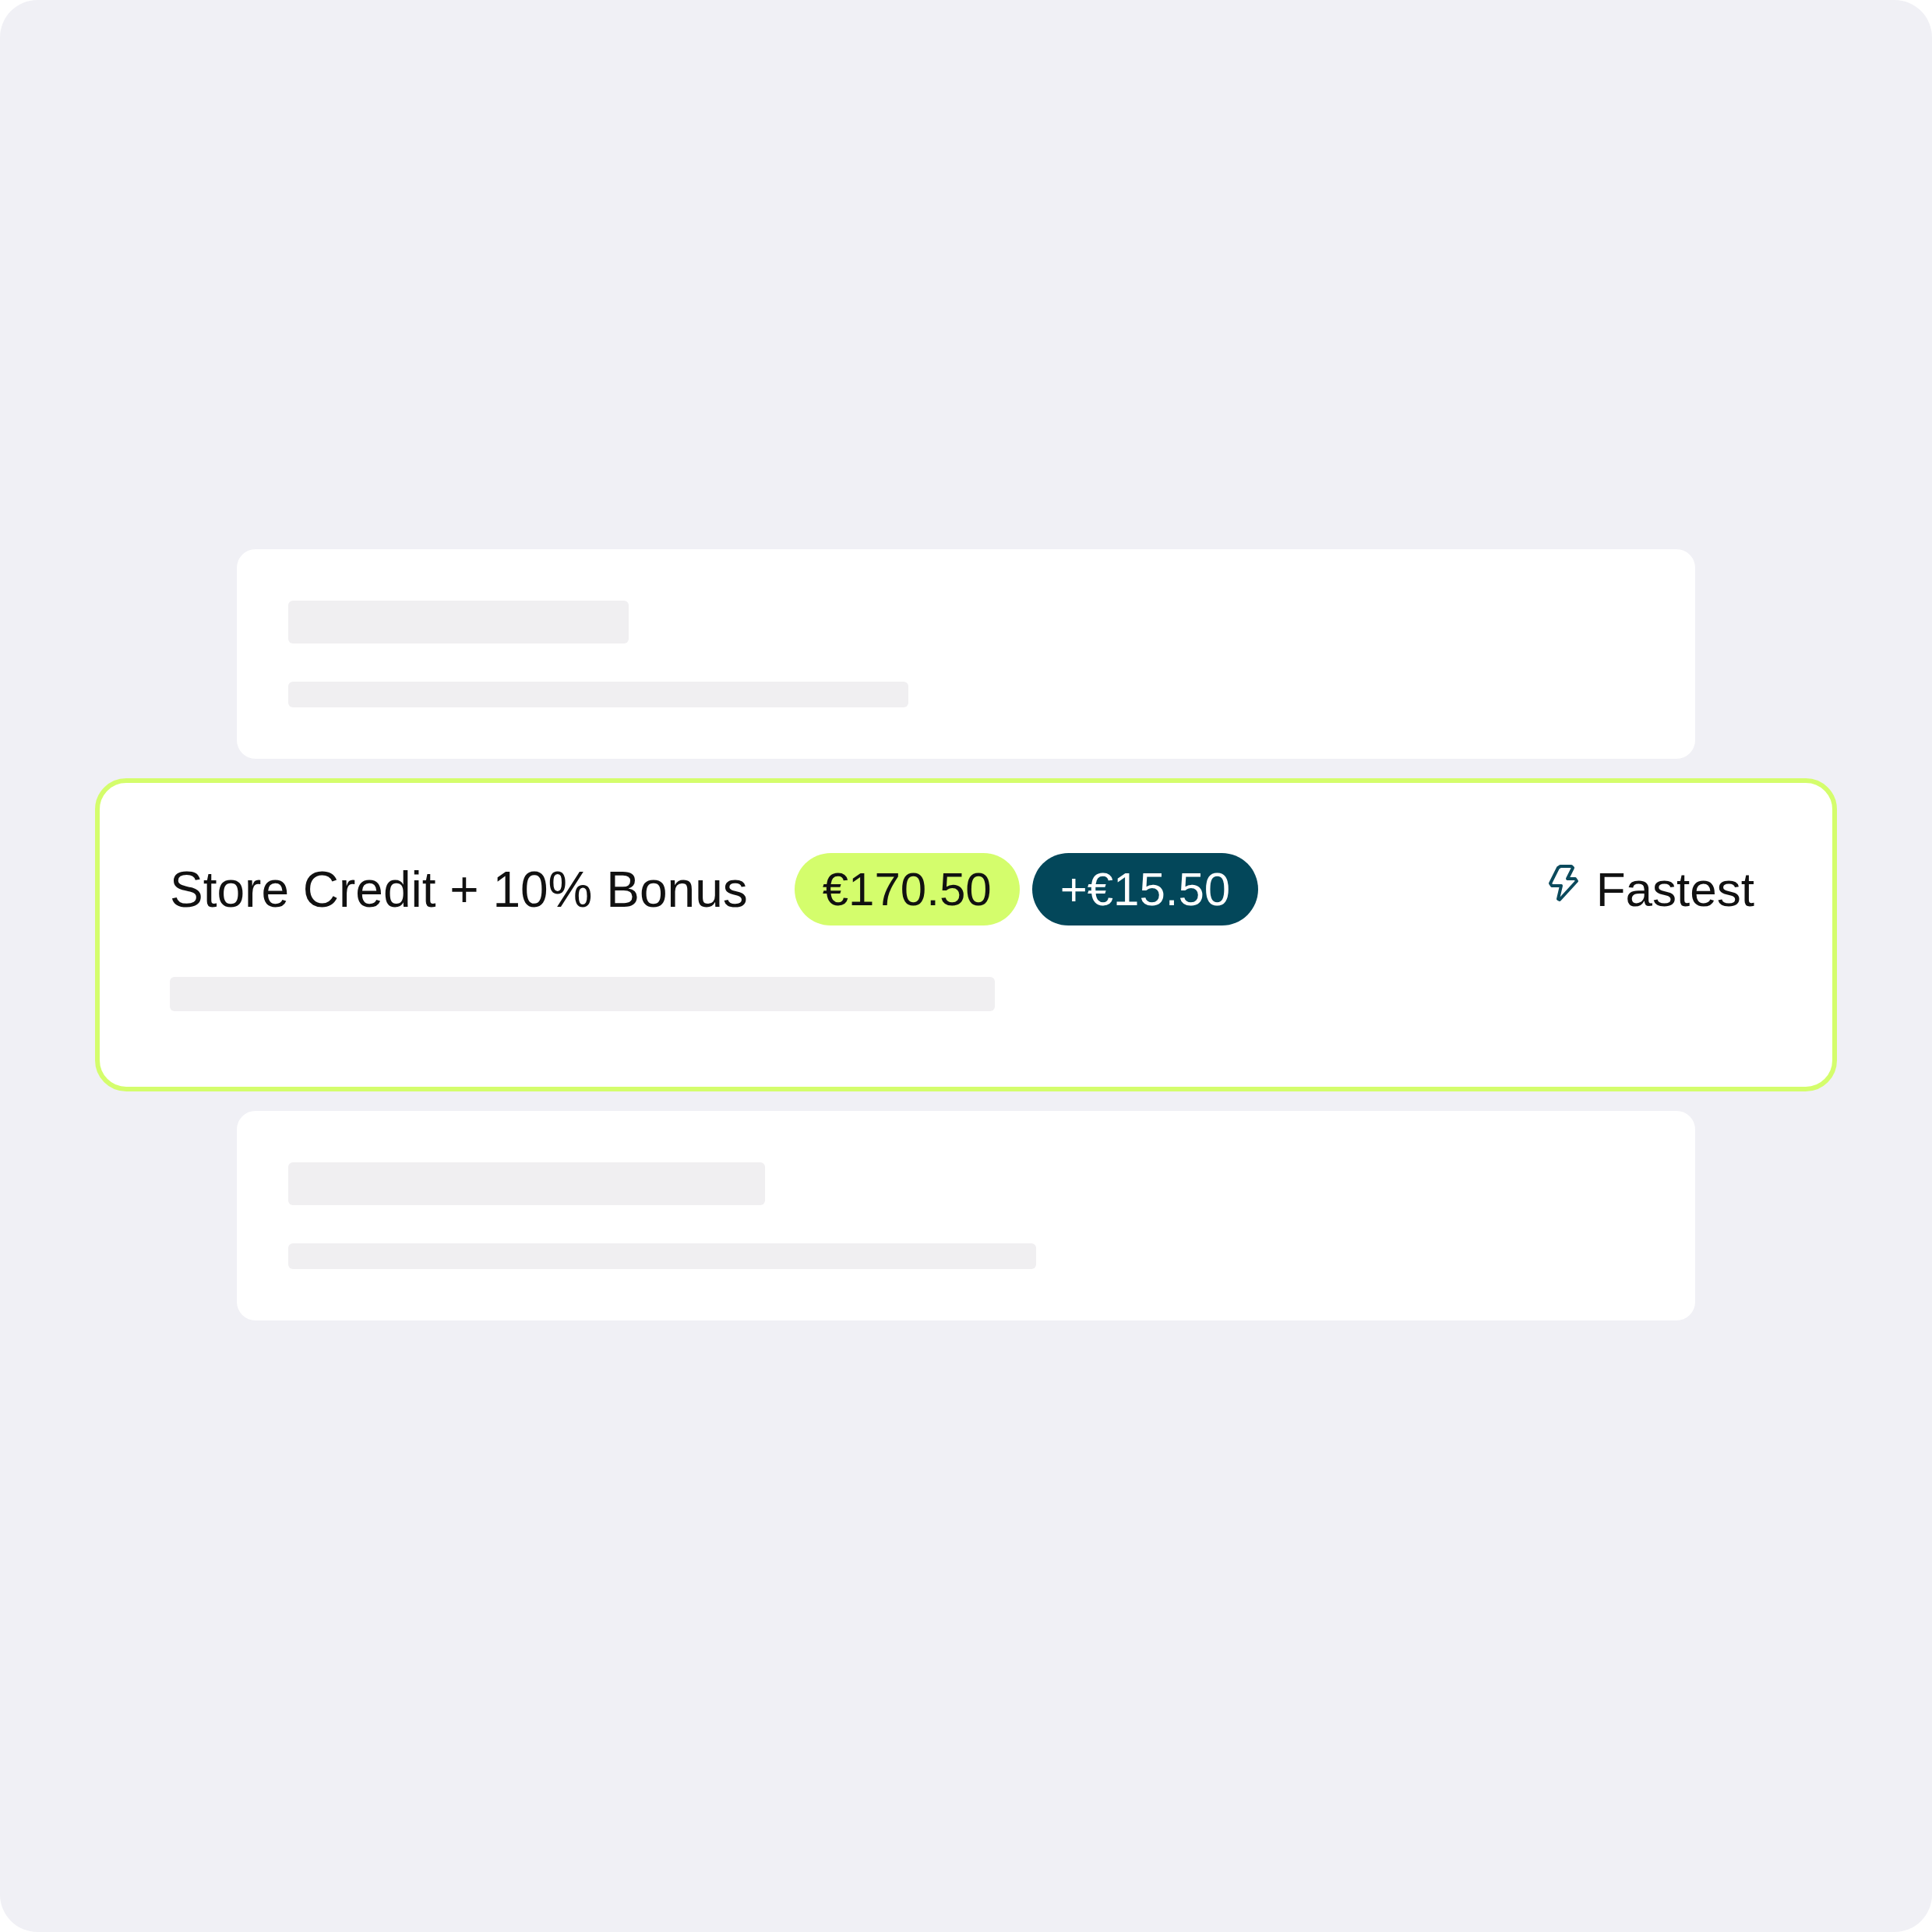 The height and width of the screenshot is (1932, 1932). I want to click on tag-label: Fastest, so click(1674, 889).